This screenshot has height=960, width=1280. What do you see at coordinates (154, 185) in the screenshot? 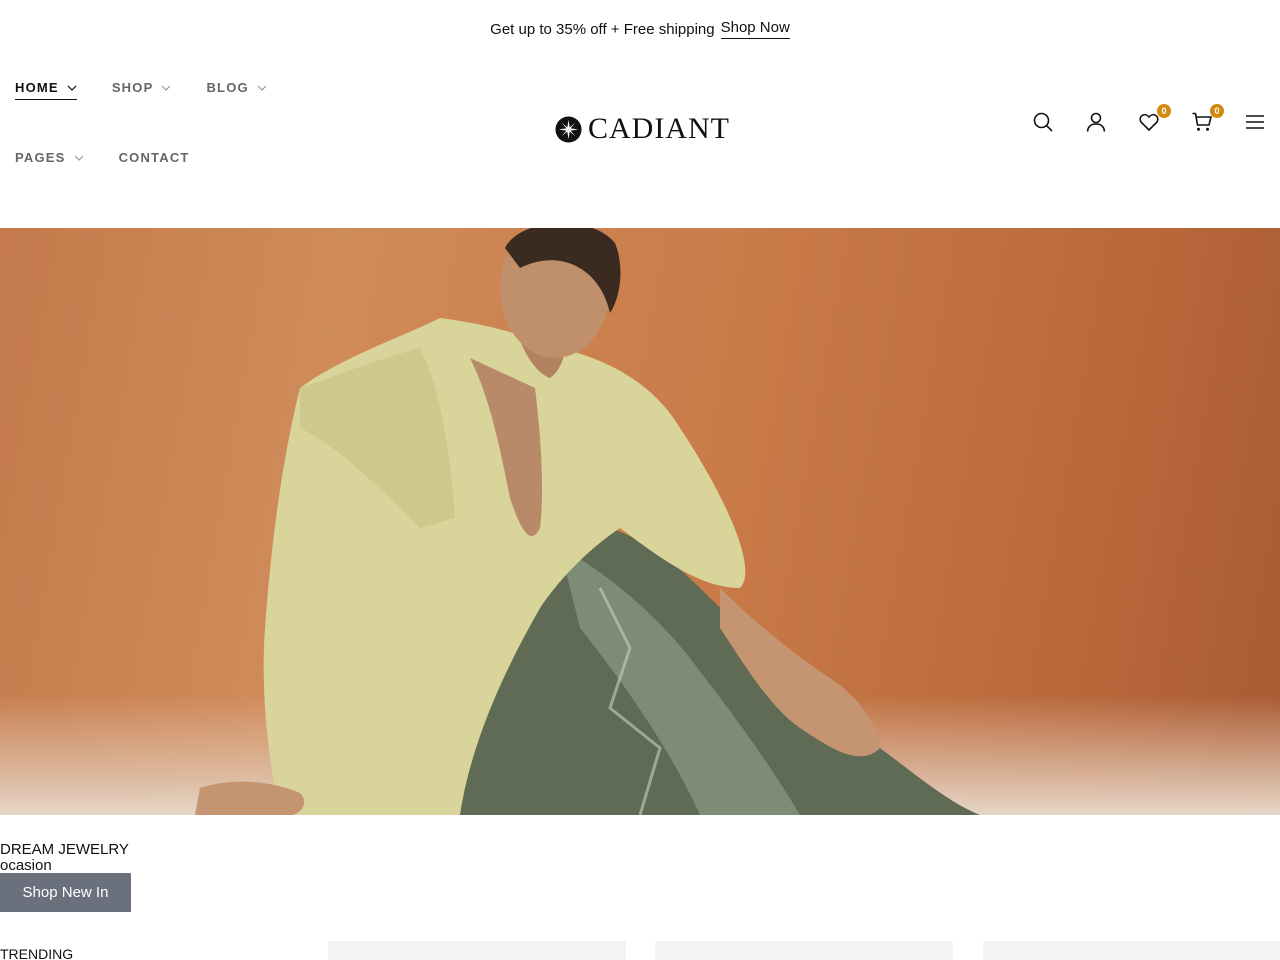
I see `nav-item-contact: CONTACT` at bounding box center [154, 185].